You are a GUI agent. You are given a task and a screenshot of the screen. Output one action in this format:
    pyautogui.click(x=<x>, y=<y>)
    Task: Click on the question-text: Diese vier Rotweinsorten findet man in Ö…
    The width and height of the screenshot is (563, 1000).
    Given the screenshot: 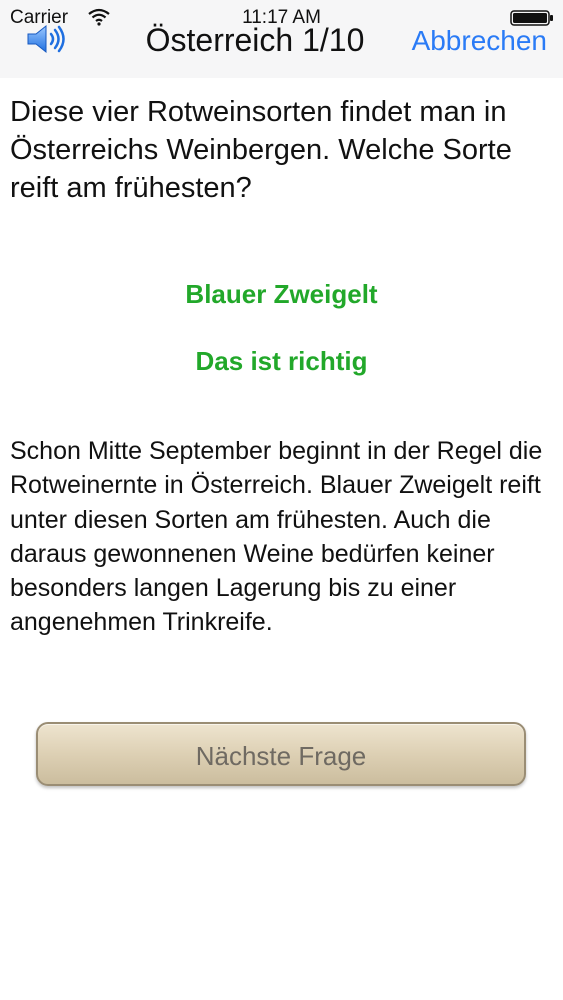 What is the action you would take?
    pyautogui.click(x=261, y=150)
    